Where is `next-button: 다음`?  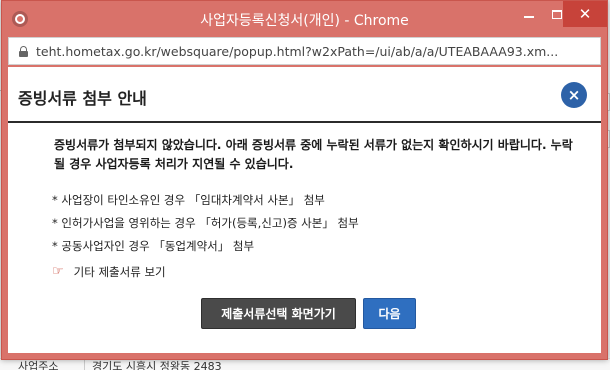
next-button: 다음 is located at coordinates (389, 313).